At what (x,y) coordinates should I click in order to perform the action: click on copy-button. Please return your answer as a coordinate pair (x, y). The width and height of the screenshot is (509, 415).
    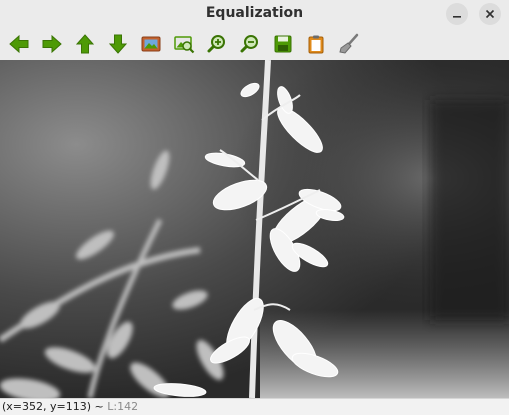
    Looking at the image, I should click on (316, 44).